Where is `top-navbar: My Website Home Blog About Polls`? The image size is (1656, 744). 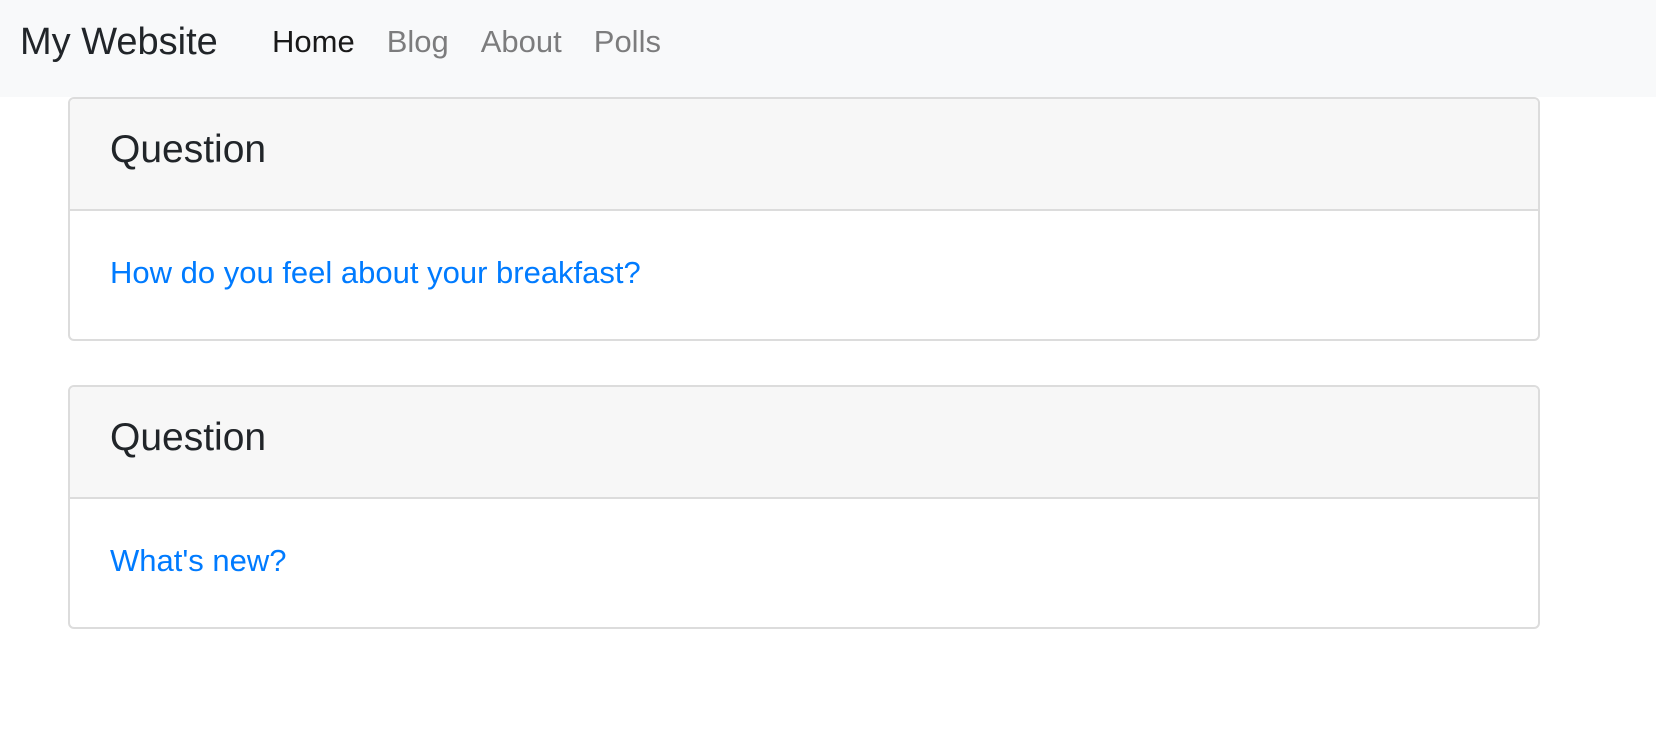
top-navbar: My Website Home Blog About Polls is located at coordinates (828, 48).